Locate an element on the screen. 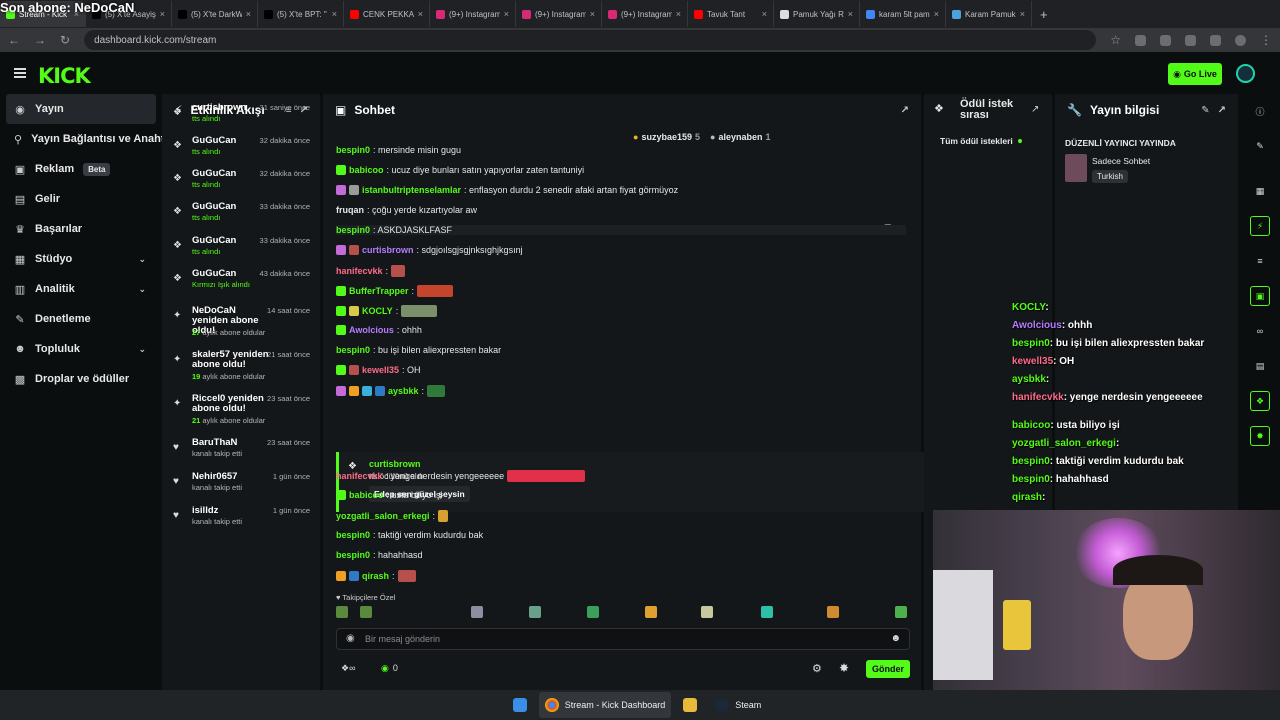 This screenshot has height=720, width=1280. chat-message: babicoo: usta biliyo işi is located at coordinates (389, 495).